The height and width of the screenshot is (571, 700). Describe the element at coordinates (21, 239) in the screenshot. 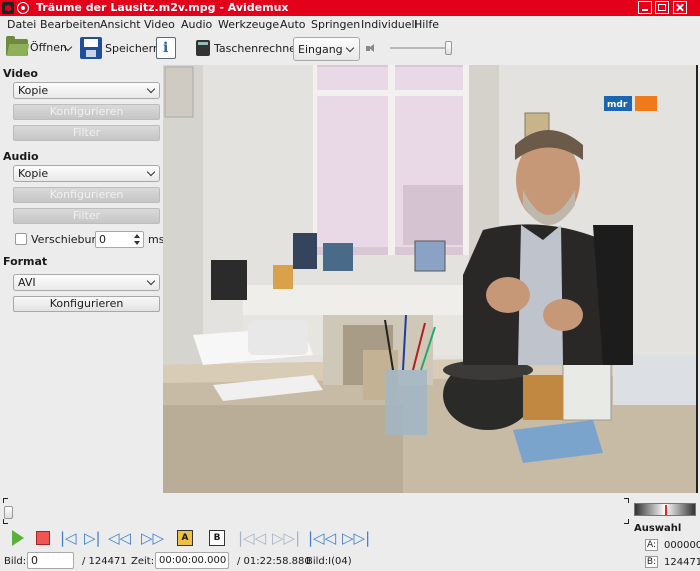

I see `shift-checkbox` at that location.